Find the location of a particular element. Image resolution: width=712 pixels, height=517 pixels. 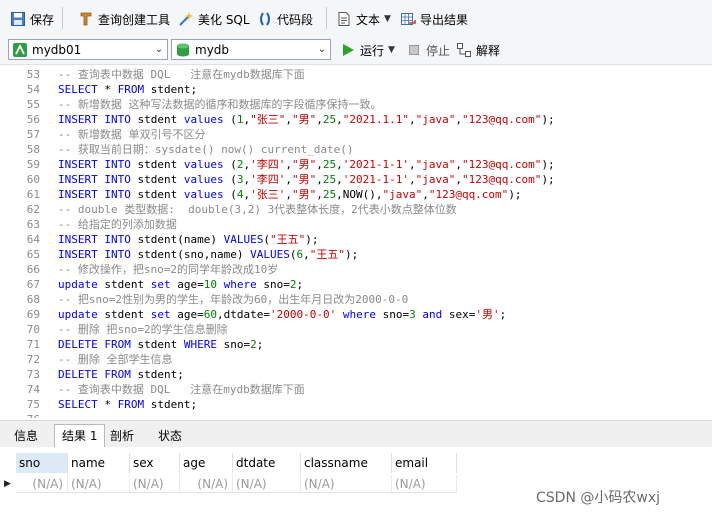

query-builder-label: 查询创建工具 is located at coordinates (134, 19).